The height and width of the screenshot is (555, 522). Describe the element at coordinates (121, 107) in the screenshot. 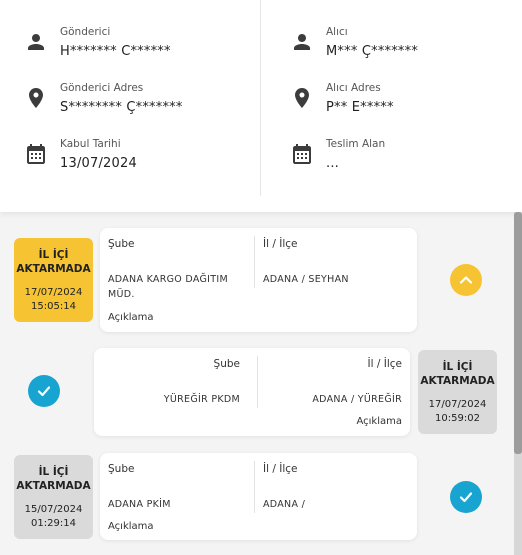

I see `sender-address-value: S******** Ç*******` at that location.